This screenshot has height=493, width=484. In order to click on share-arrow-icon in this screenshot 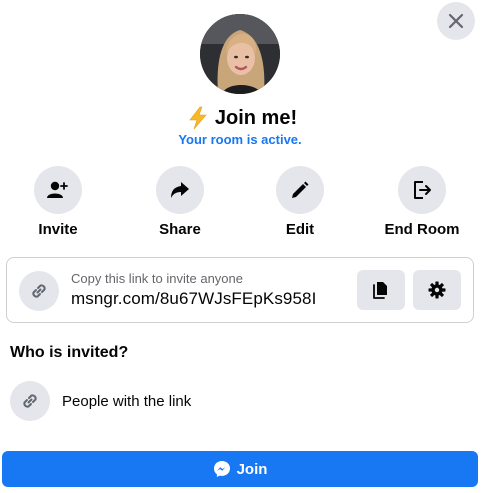, I will do `click(180, 190)`.